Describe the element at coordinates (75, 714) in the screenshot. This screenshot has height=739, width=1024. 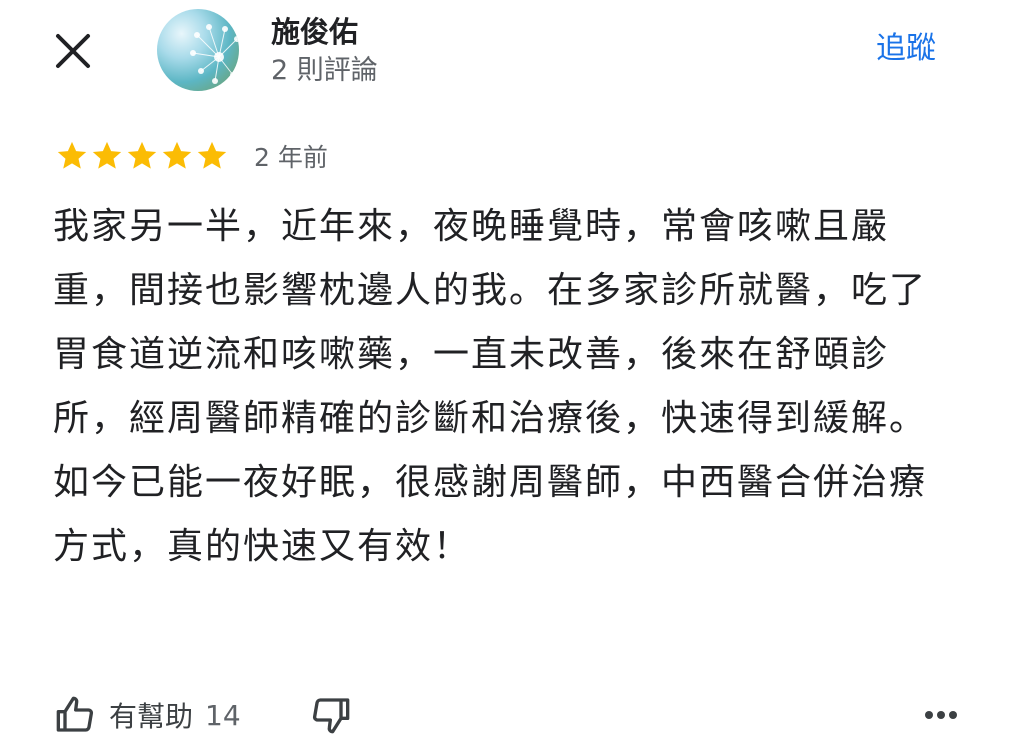
I see `thumb-up-icon` at that location.